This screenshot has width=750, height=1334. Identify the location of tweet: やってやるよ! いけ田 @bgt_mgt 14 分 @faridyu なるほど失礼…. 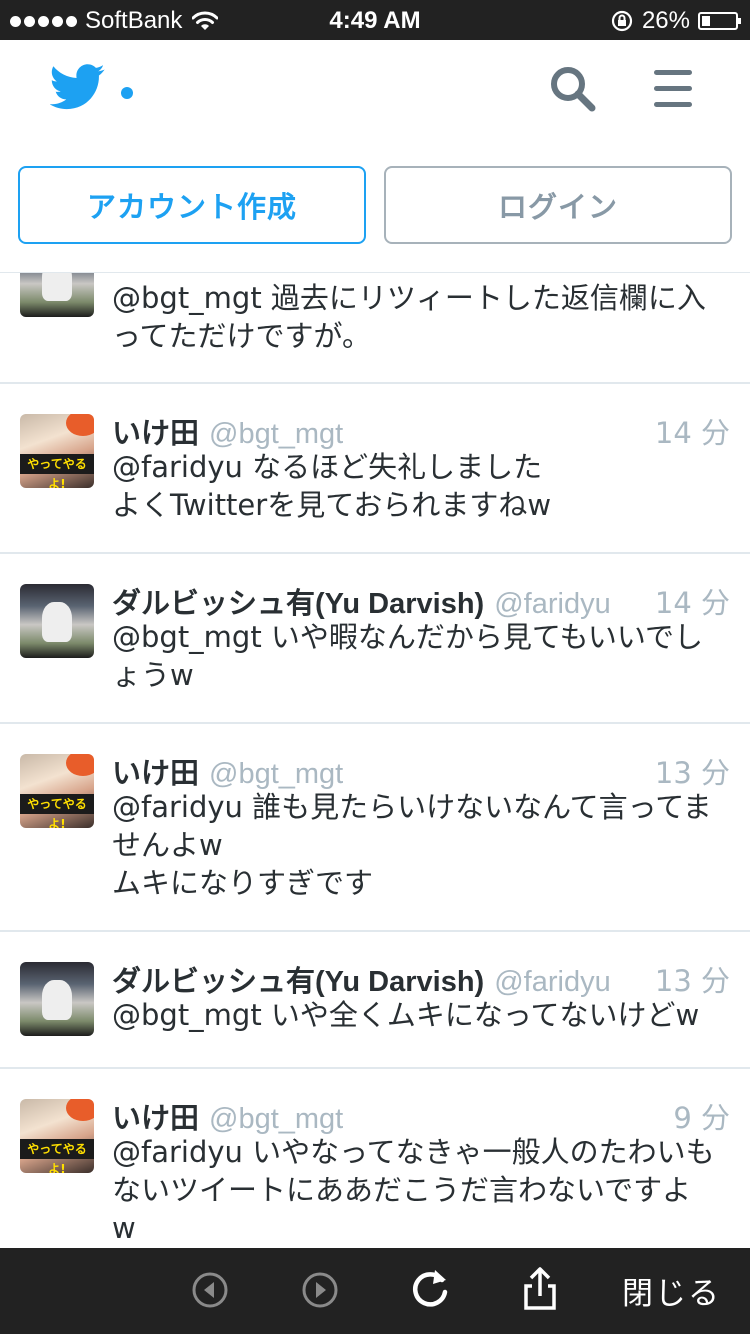
(375, 469).